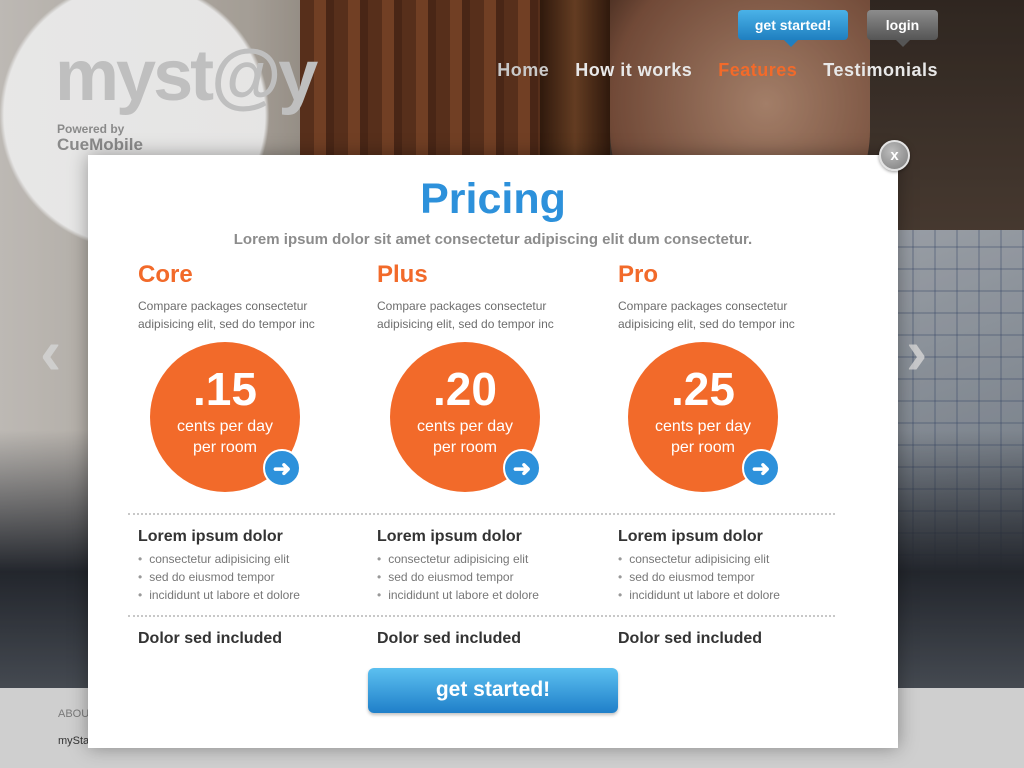  What do you see at coordinates (186, 76) in the screenshot?
I see `logo-wordmark: myst@y` at bounding box center [186, 76].